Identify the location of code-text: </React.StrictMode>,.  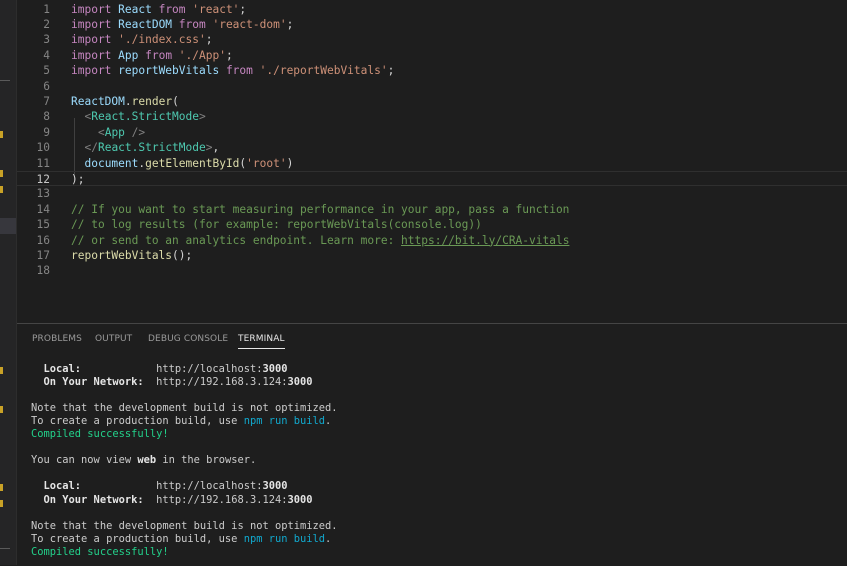
(145, 147).